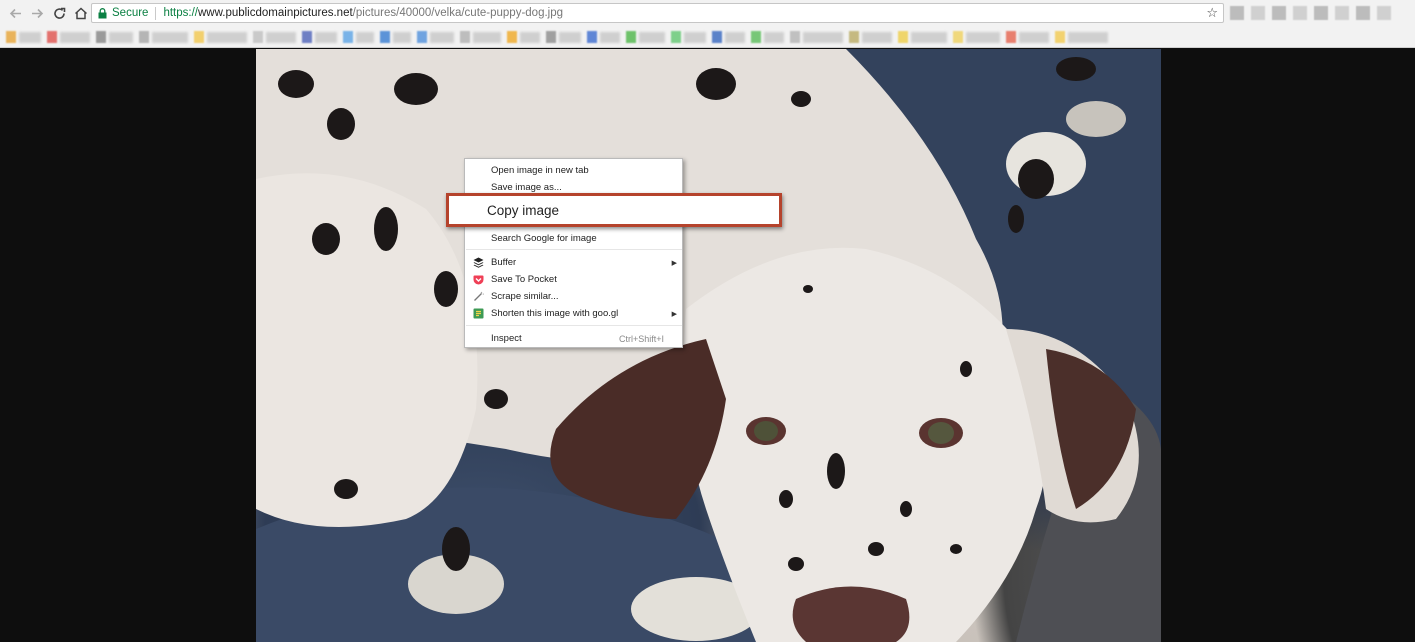 This screenshot has height=642, width=1415. What do you see at coordinates (524, 279) in the screenshot?
I see `menu-item-label: Save To Pocket` at bounding box center [524, 279].